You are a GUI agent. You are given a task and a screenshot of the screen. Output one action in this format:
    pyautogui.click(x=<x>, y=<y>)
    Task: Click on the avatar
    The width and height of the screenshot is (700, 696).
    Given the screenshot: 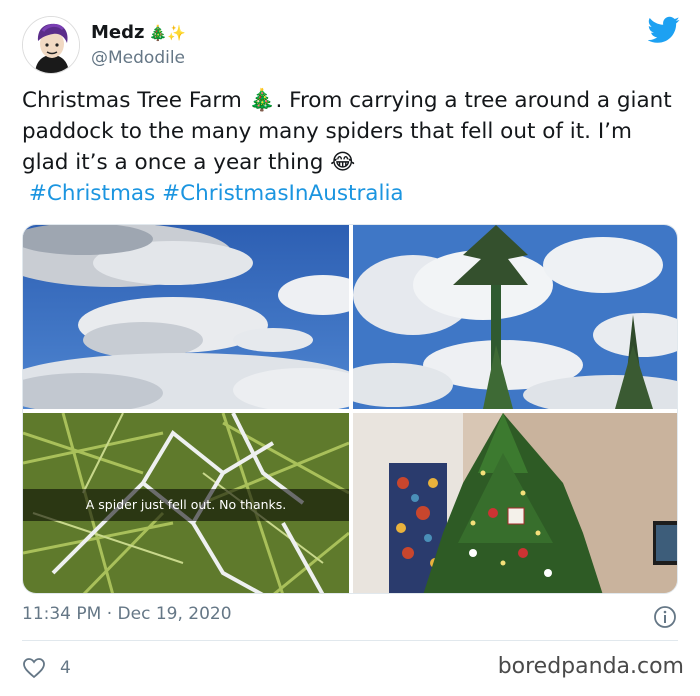 What is the action you would take?
    pyautogui.click(x=51, y=45)
    